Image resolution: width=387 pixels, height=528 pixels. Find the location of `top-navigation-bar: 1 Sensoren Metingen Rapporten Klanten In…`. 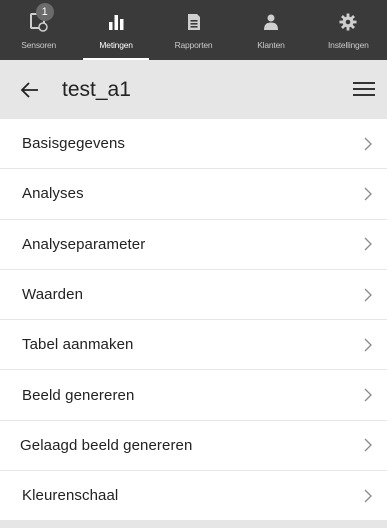

top-navigation-bar: 1 Sensoren Metingen Rapporten Klanten In… is located at coordinates (193, 30).